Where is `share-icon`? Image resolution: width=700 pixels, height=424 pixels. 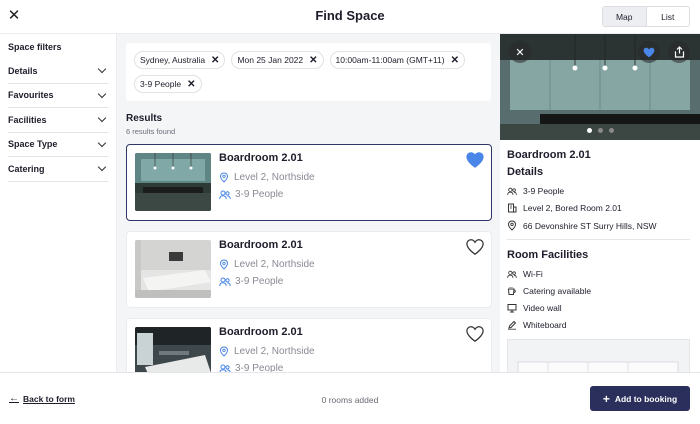
share-icon is located at coordinates (679, 52).